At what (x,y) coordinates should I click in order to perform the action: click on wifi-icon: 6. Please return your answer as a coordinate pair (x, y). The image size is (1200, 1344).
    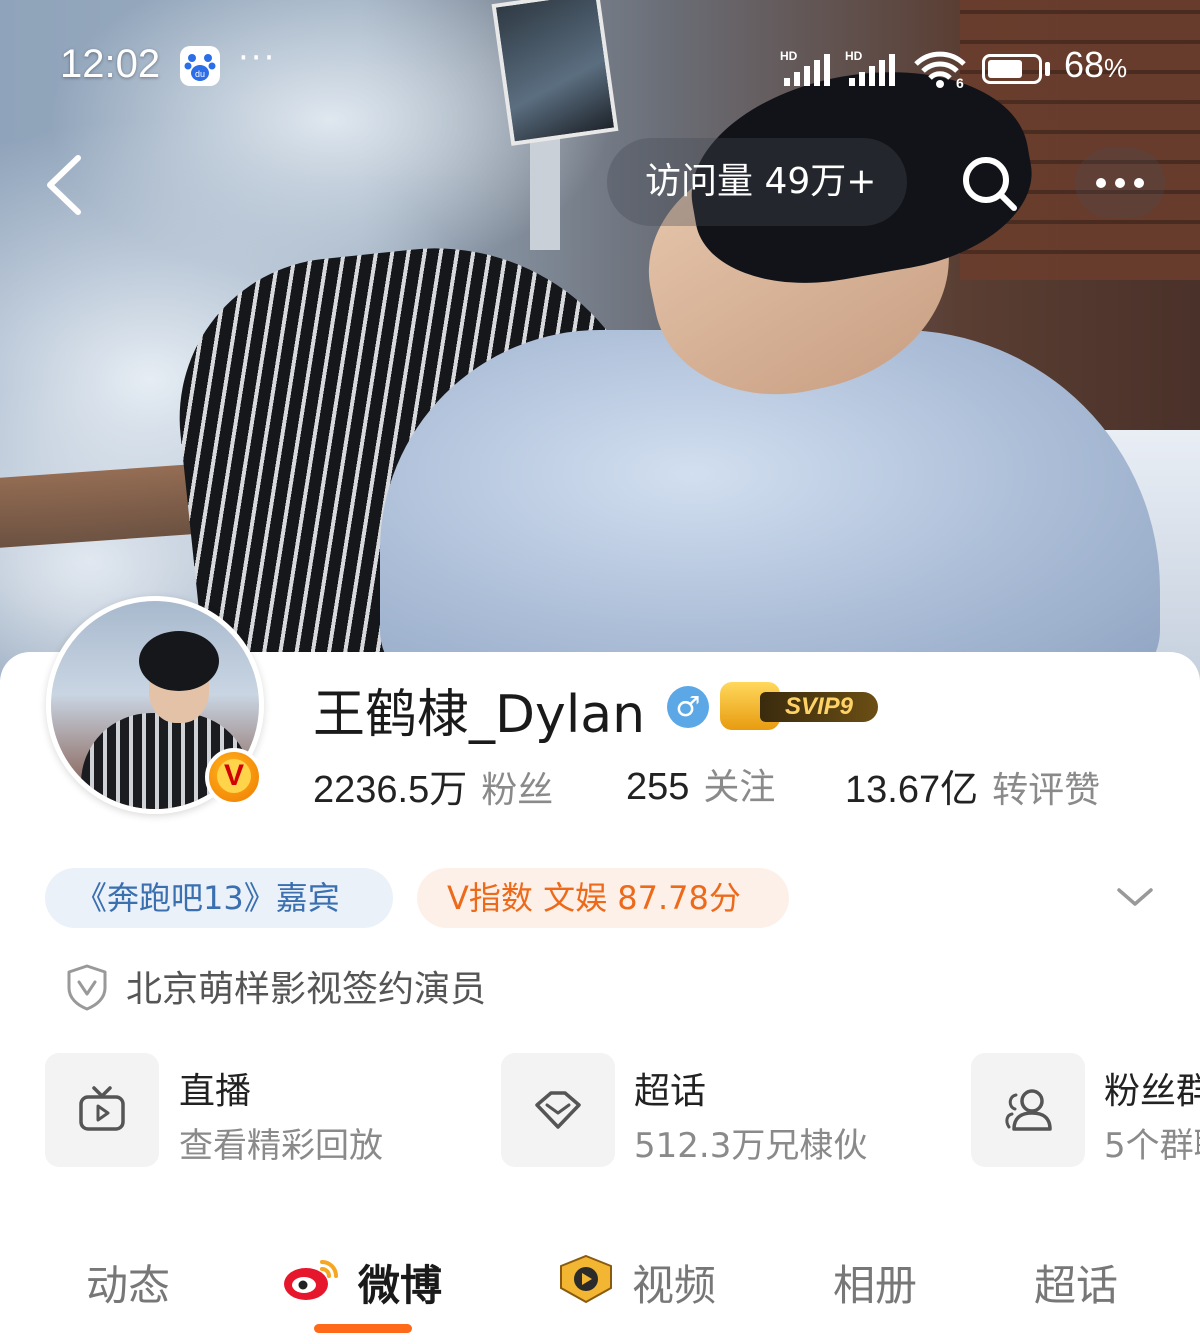
    Looking at the image, I should click on (940, 70).